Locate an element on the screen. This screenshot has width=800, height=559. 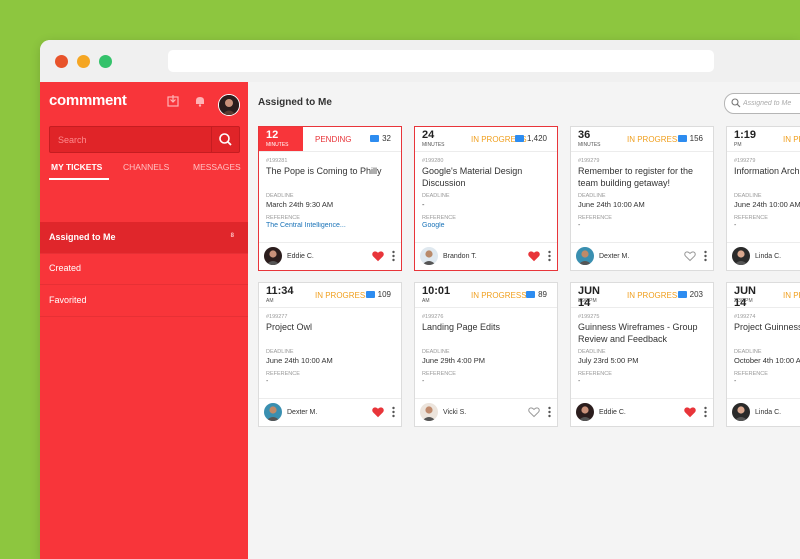
ticket-header: 24 MINUTES IN PROGRESS 1,420 is located at coordinates (486, 139).